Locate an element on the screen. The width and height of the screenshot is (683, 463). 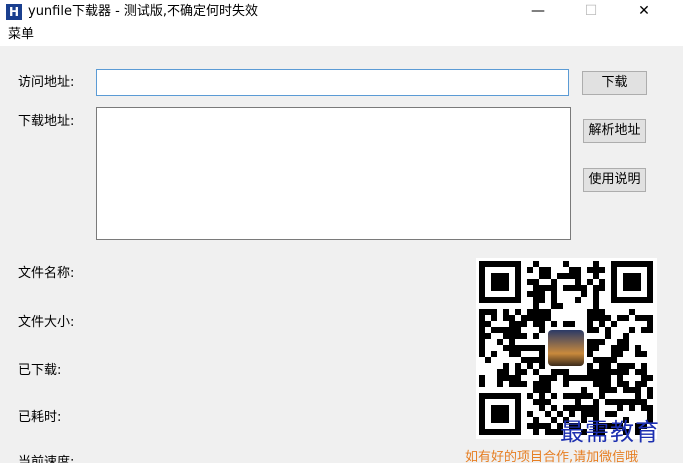
file-name-label: 文件名称: is located at coordinates (46, 273).